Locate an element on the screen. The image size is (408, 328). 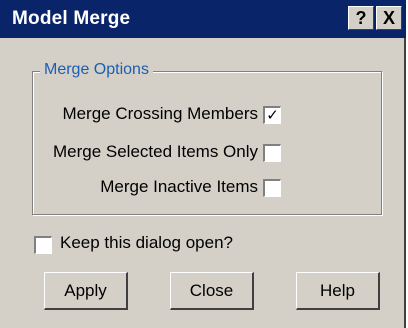
merge-crossing-members-label: Merge Crossing Members is located at coordinates (160, 113).